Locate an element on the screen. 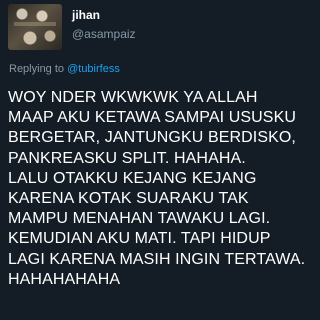  tweet-line: MAMPU MENAHAN TAWAKU LAGI. is located at coordinates (139, 219).